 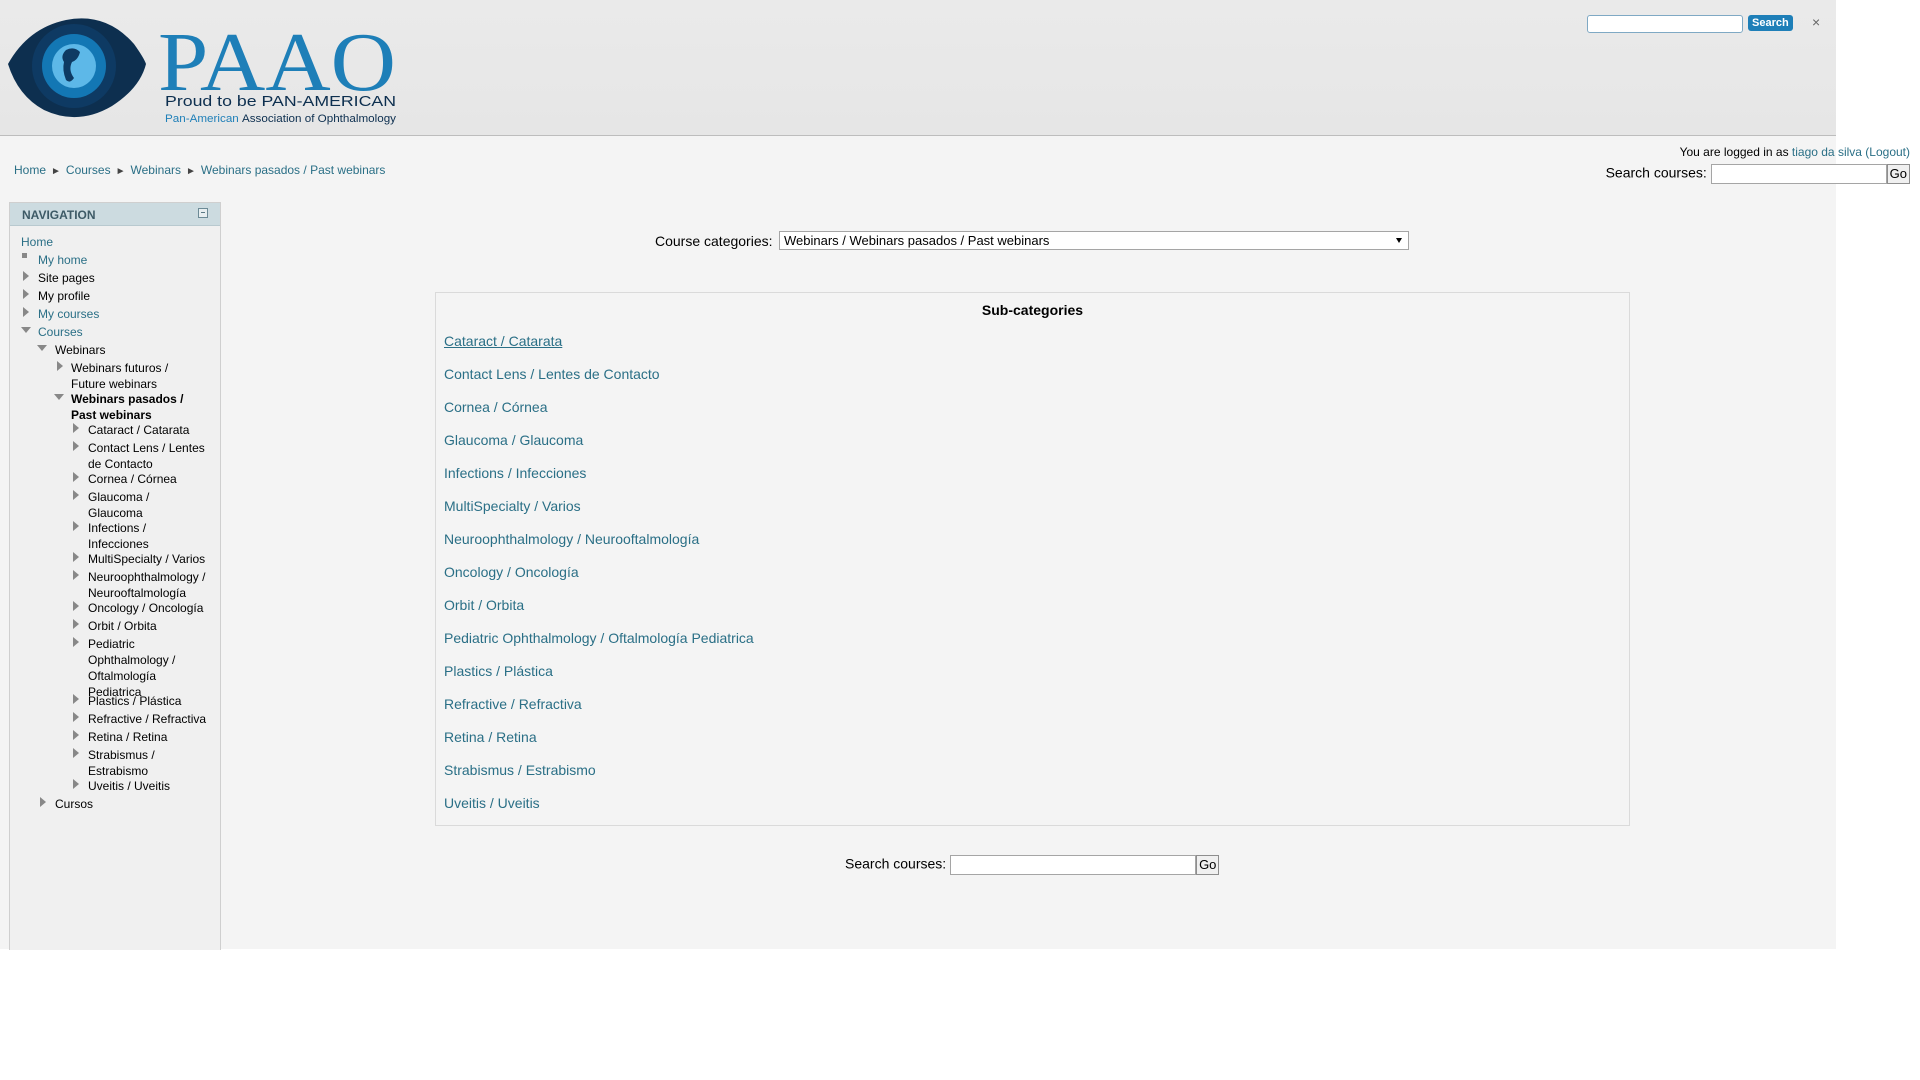 I want to click on nav-neuroophthalmology: Neuroophthalmology / Neurooftalmología, so click(x=150, y=585).